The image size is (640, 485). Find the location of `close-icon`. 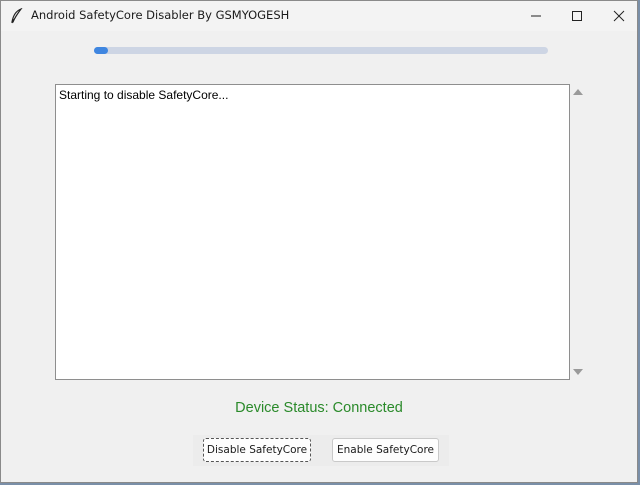

close-icon is located at coordinates (619, 16).